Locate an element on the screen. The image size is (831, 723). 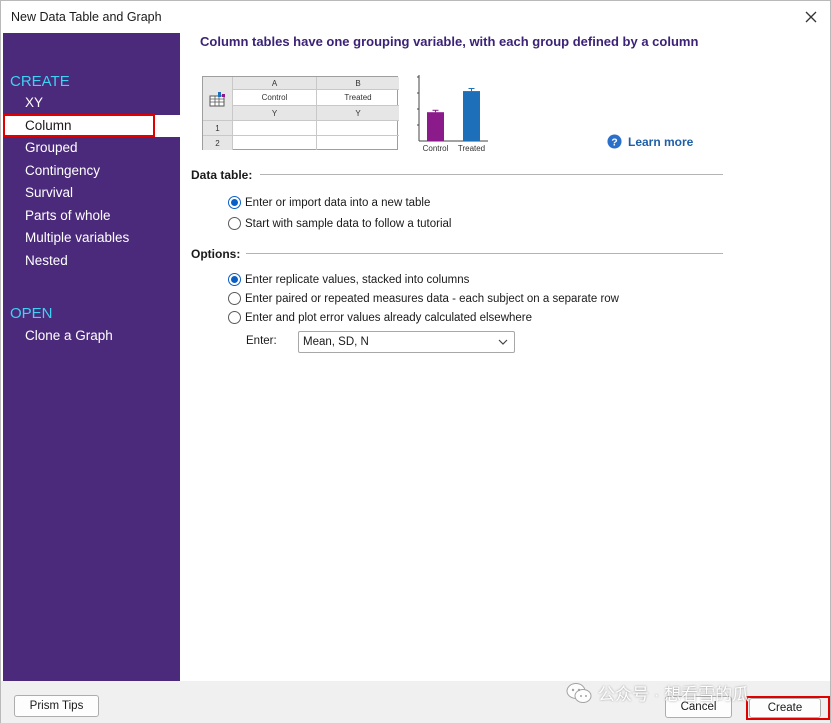
learn-more-label: Learn more is located at coordinates (661, 141).